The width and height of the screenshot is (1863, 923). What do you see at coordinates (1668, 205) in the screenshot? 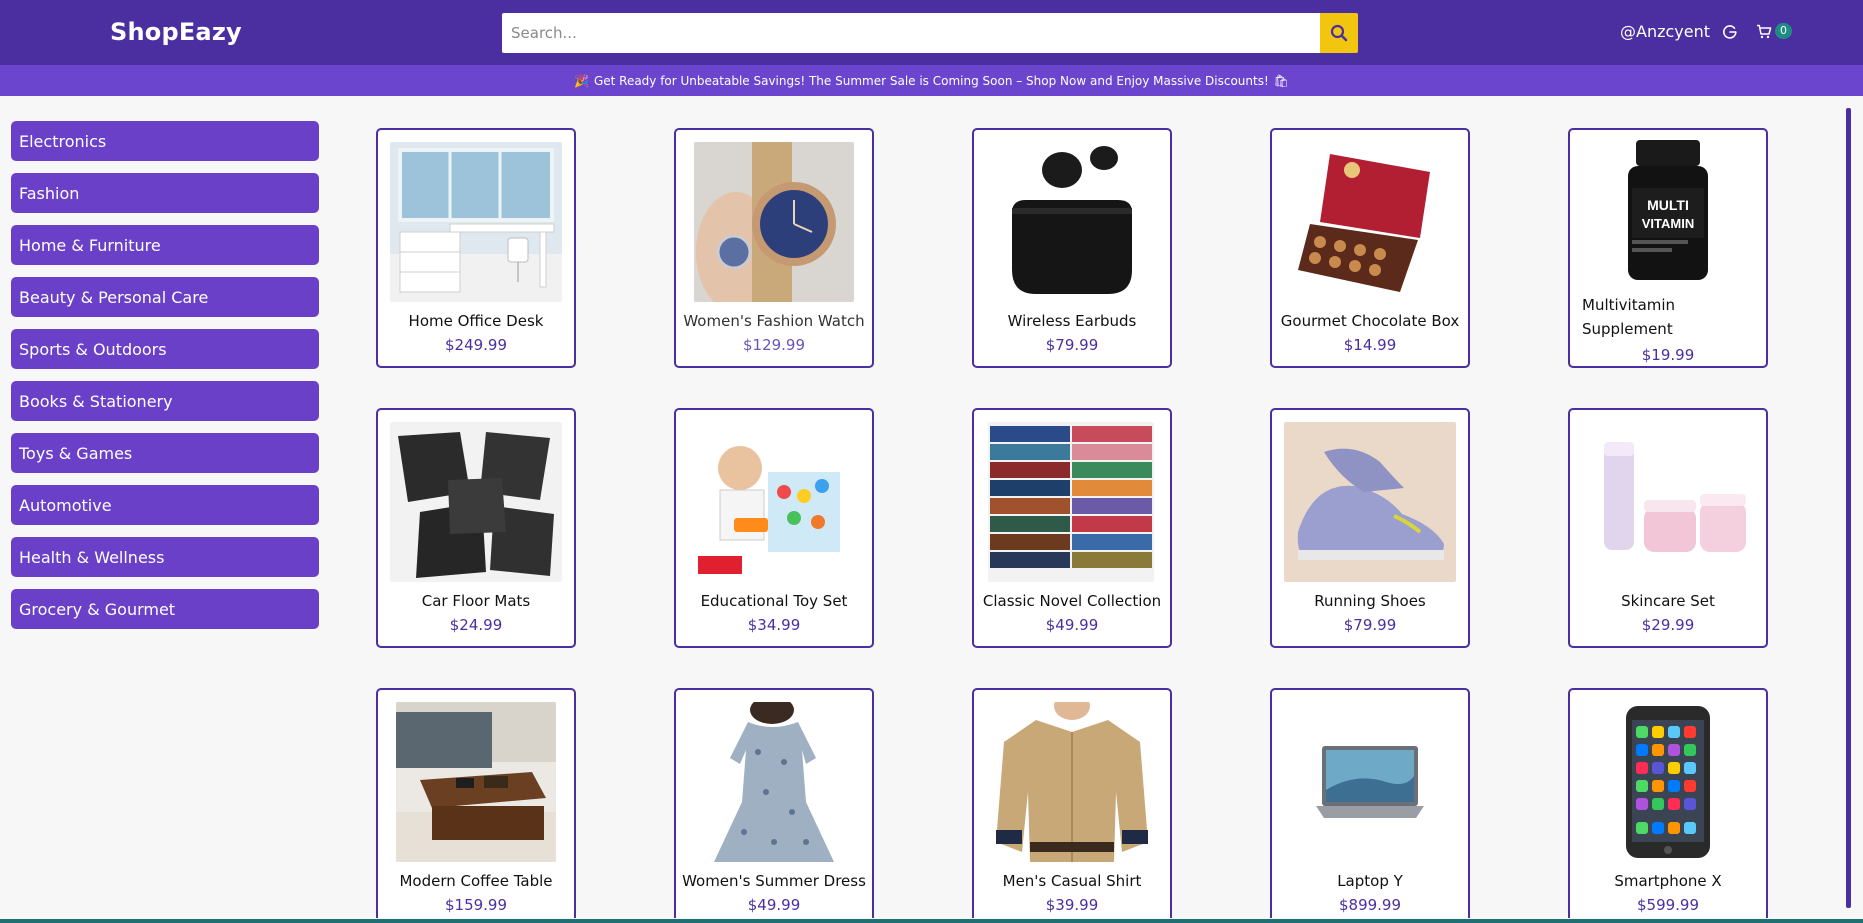
I see `svg-text: MULTI` at bounding box center [1668, 205].